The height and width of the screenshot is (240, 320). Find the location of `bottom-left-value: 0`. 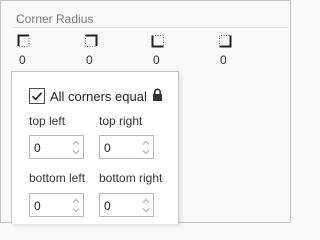

bottom-left-value: 0 is located at coordinates (37, 206).